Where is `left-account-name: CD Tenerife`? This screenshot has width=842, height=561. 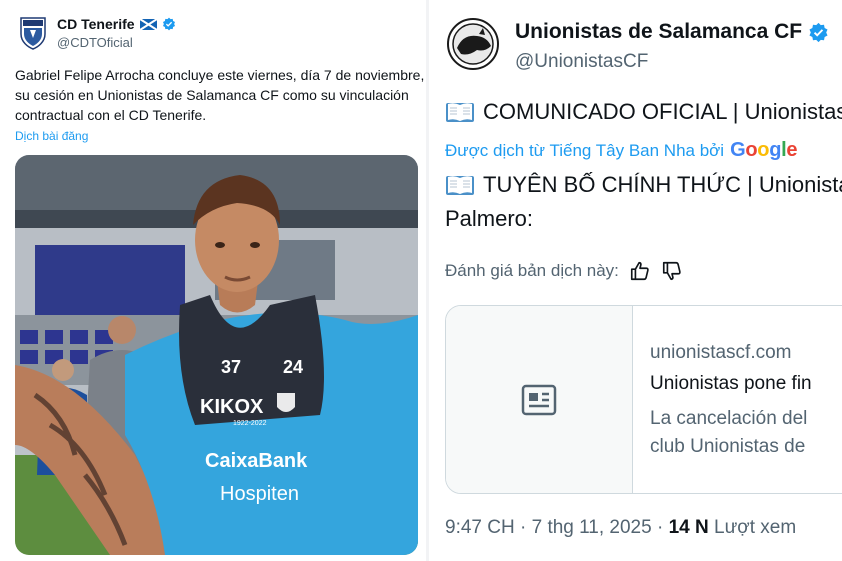 left-account-name: CD Tenerife is located at coordinates (116, 24).